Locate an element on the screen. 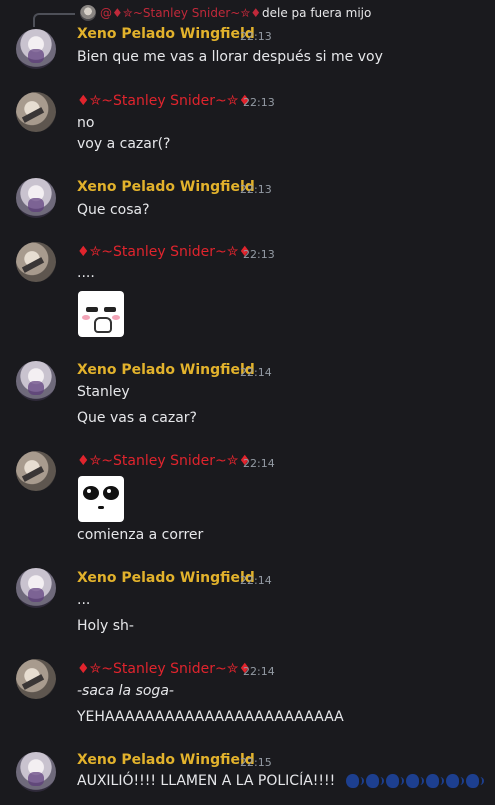 Image resolution: width=495 pixels, height=805 pixels. reply-author: @♦✮~Stanley Snider~✮♦ is located at coordinates (180, 13).